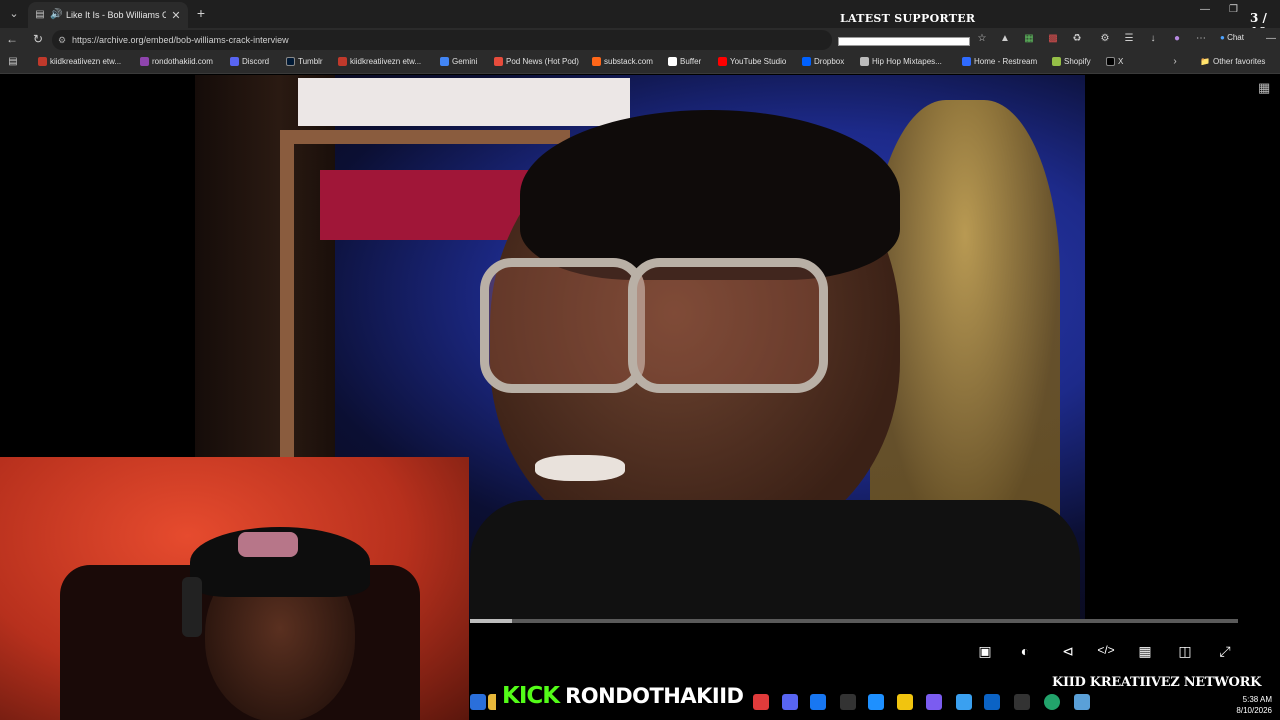  What do you see at coordinates (823, 61) in the screenshot?
I see `bookmark-item: Dropbox` at bounding box center [823, 61].